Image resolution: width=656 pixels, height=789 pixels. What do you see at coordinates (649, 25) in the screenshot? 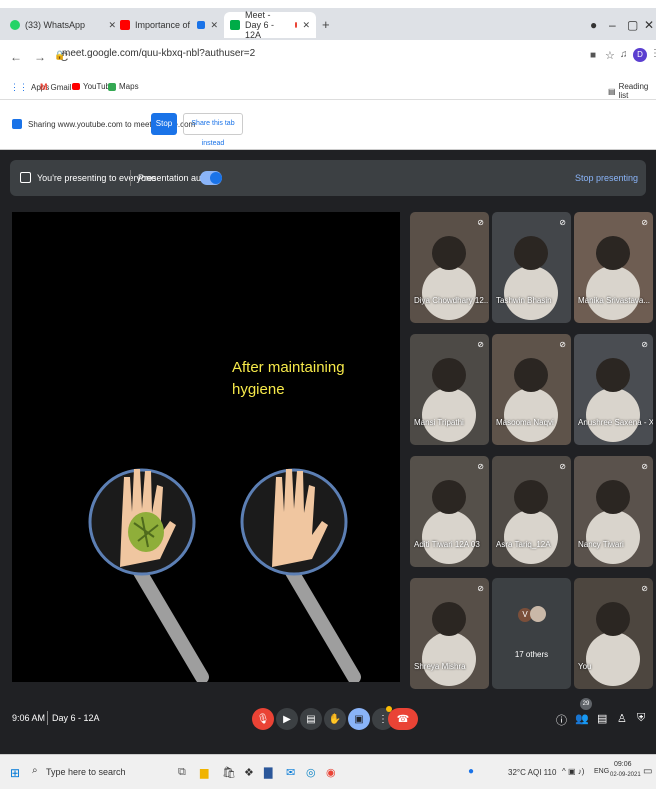
I see `close-window-button: ✕` at bounding box center [649, 25].